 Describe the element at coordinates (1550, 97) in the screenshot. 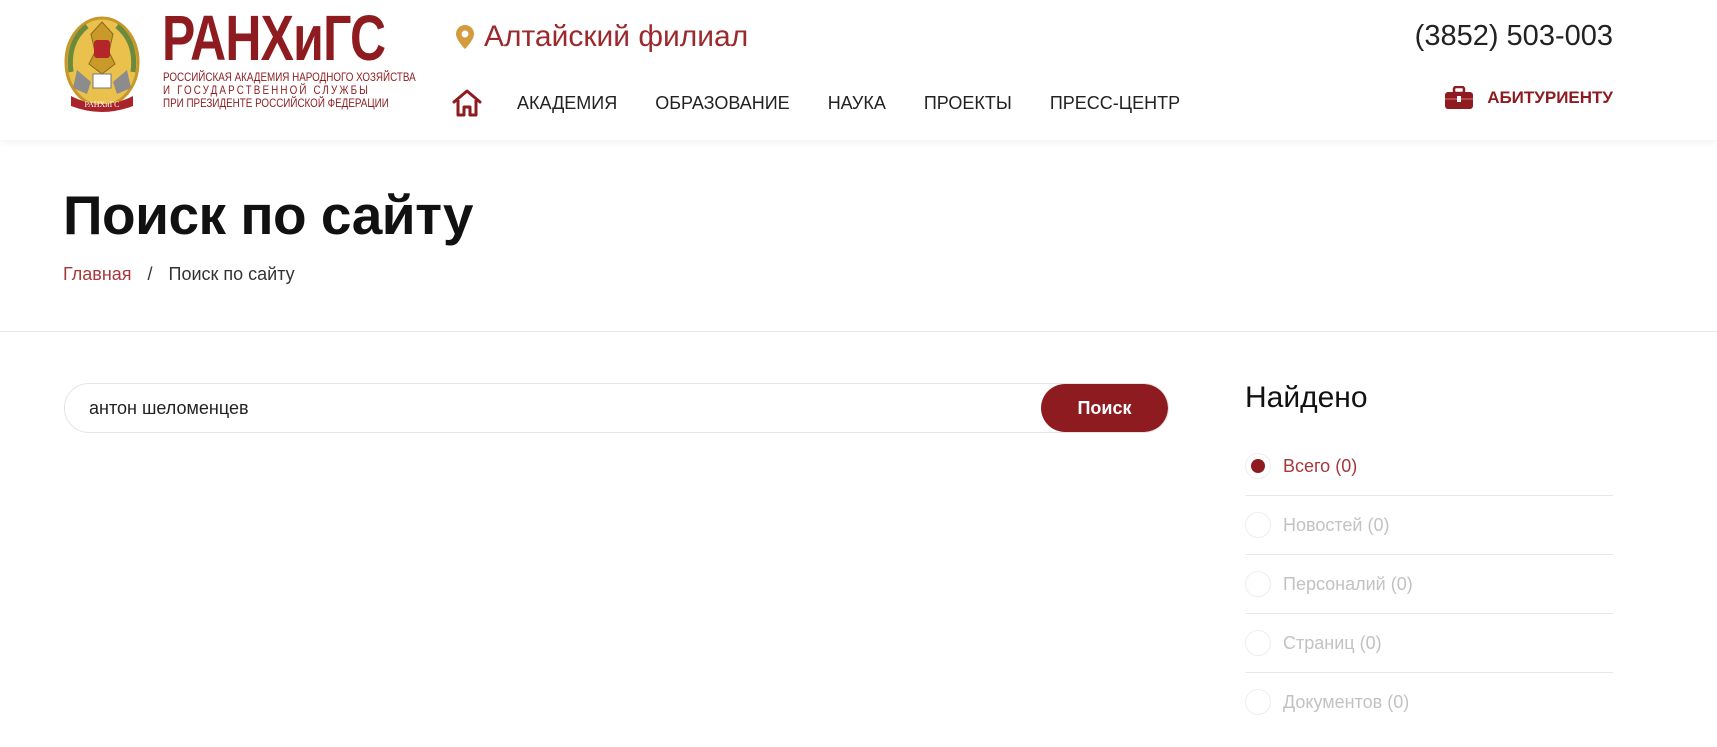

I see `applicant-label: АБИТУРИЕНТУ` at that location.